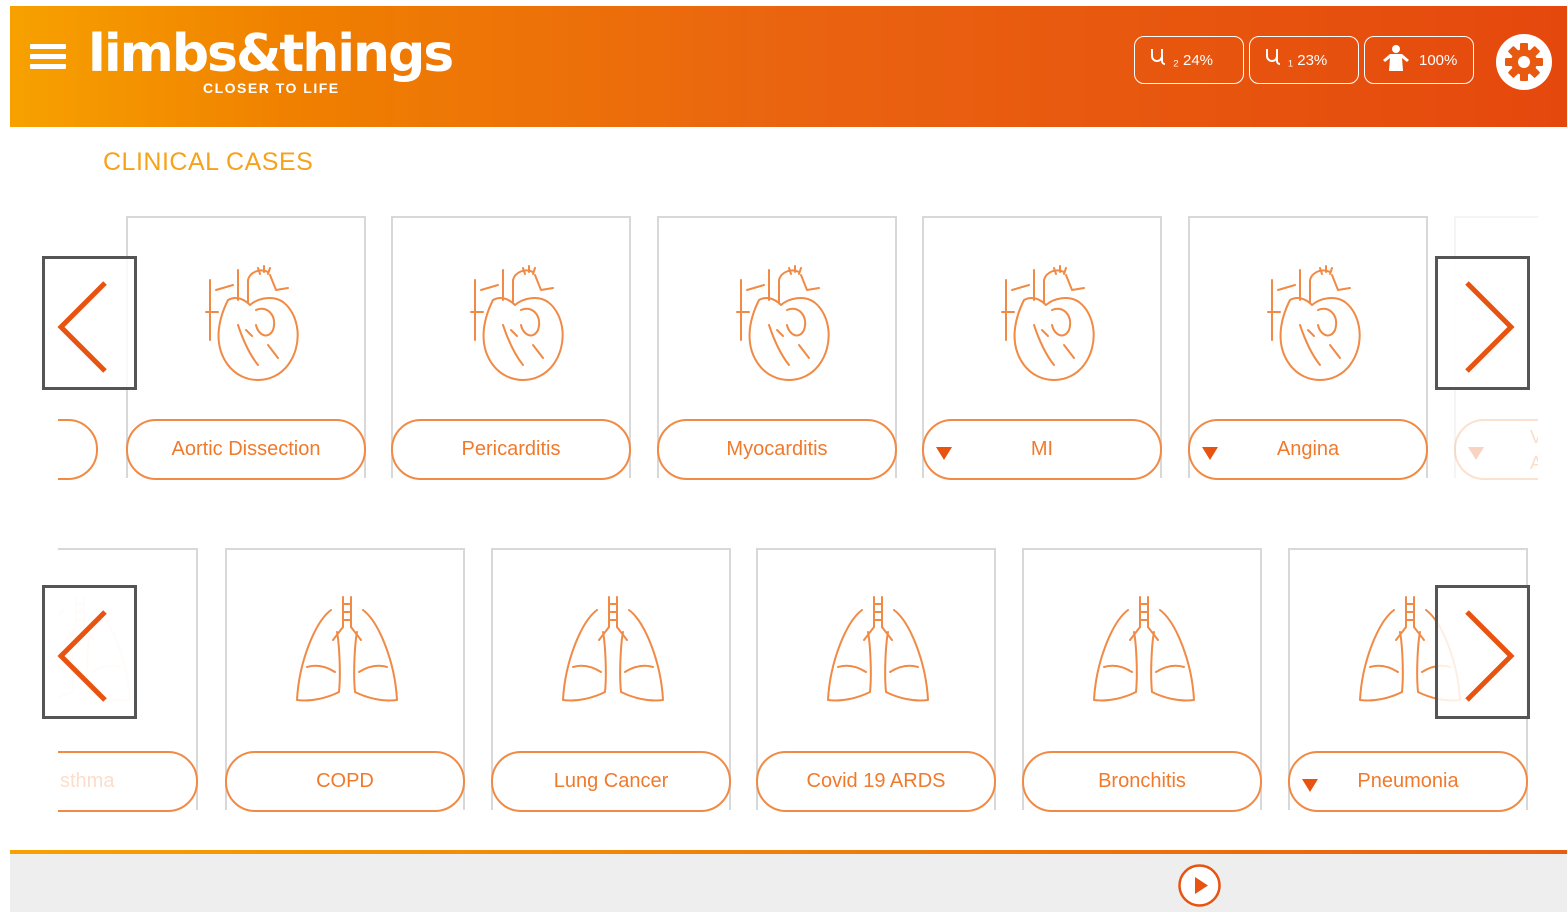  Describe the element at coordinates (876, 781) in the screenshot. I see `case-button-covid-19-ards: Covid 19 ARDS` at that location.